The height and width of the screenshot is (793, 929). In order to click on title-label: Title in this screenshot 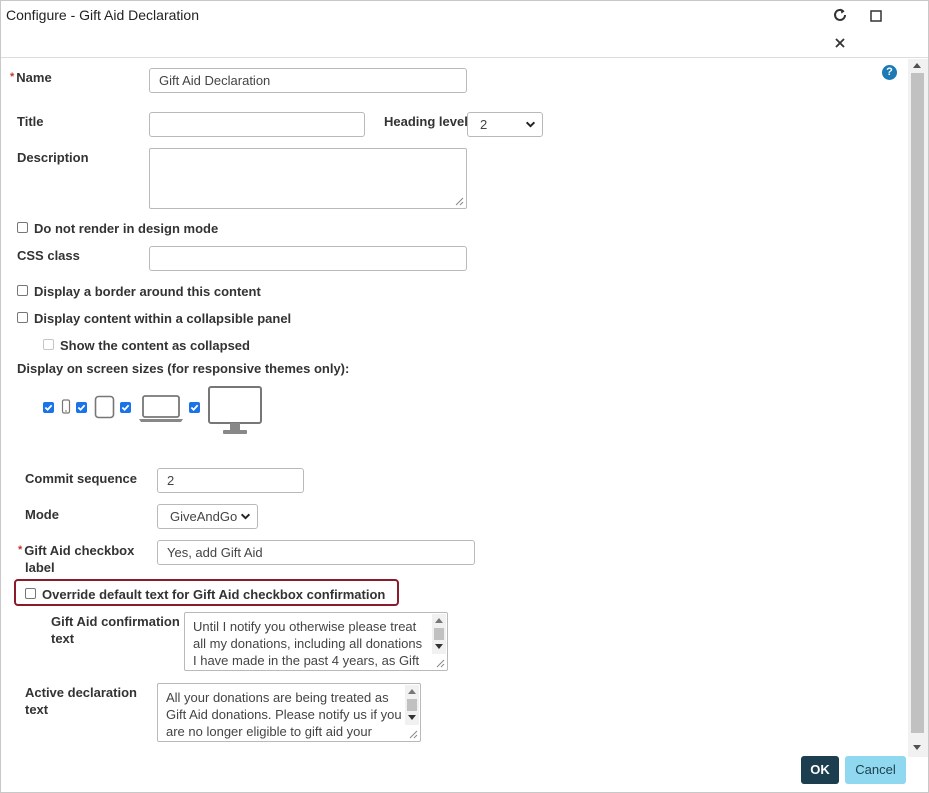, I will do `click(30, 121)`.